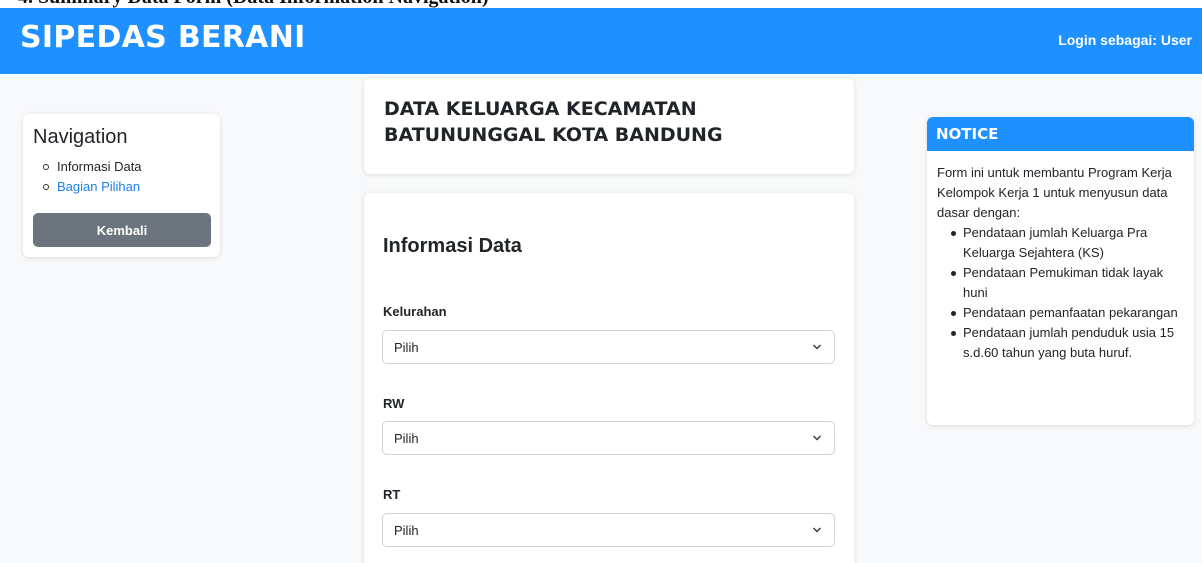 This screenshot has width=1202, height=563. I want to click on kelurahan-select: Pilih, so click(608, 347).